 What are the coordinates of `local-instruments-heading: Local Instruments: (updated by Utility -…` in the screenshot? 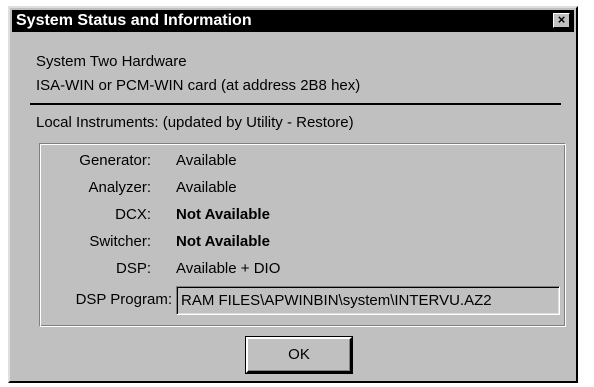 It's located at (195, 122).